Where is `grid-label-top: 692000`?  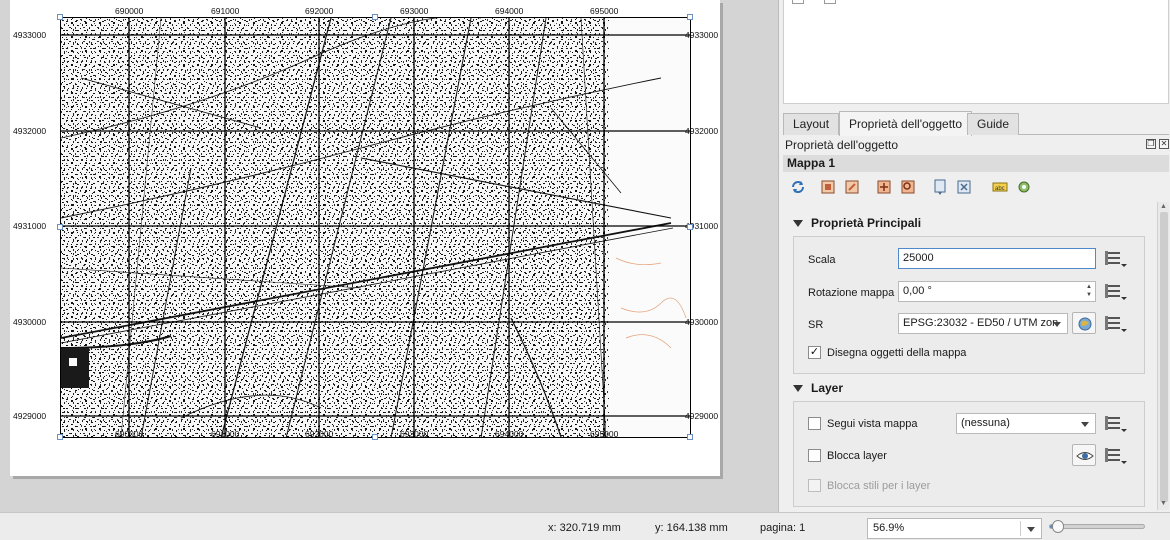
grid-label-top: 692000 is located at coordinates (319, 11).